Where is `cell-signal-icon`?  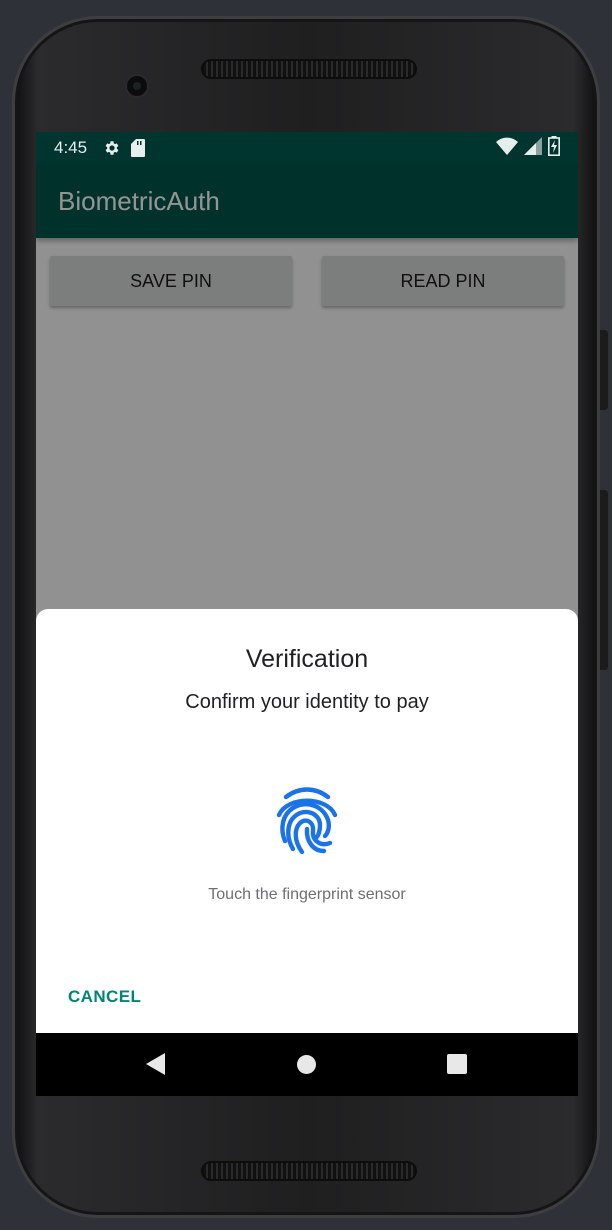
cell-signal-icon is located at coordinates (533, 148).